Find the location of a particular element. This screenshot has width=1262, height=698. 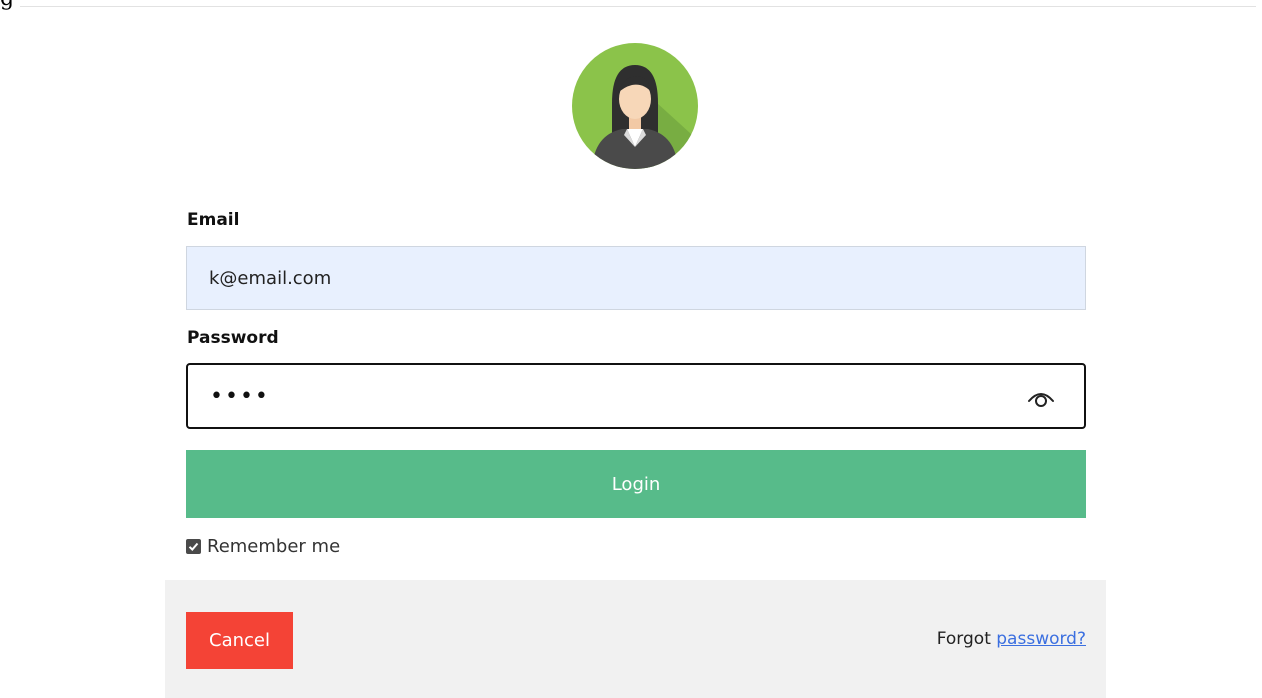

cancel-button: Cancel is located at coordinates (239, 640).